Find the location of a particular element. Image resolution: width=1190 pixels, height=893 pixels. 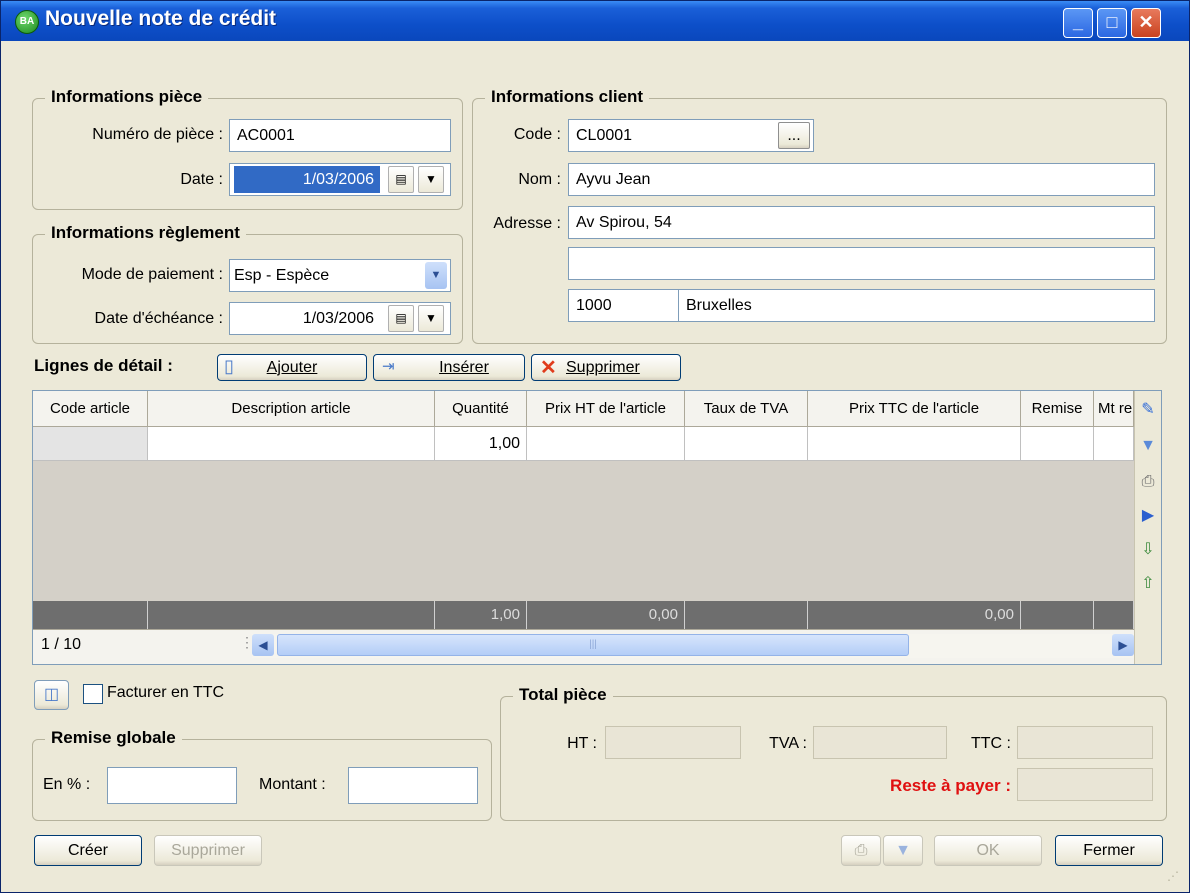

grid-cell-quantite: 1,00 is located at coordinates (481, 444).